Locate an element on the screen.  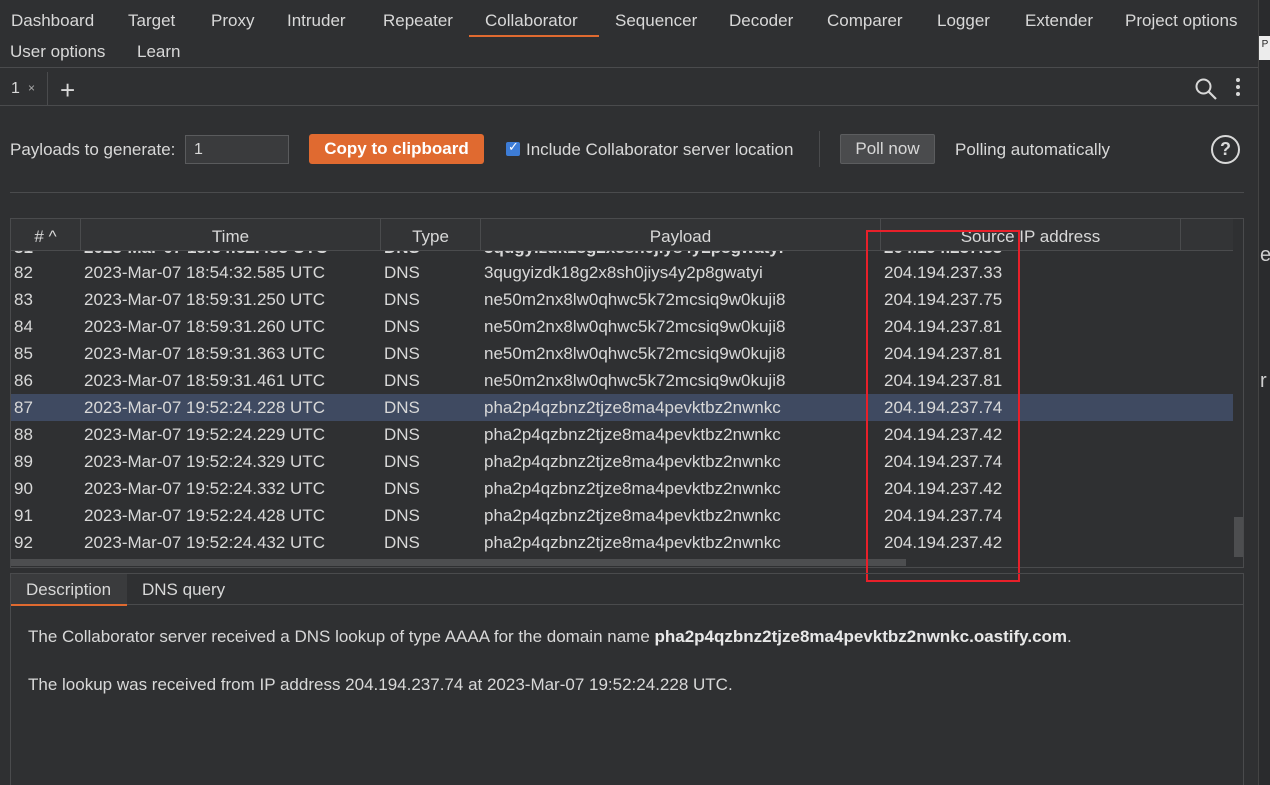
column-header-id: # ^ is located at coordinates (46, 235).